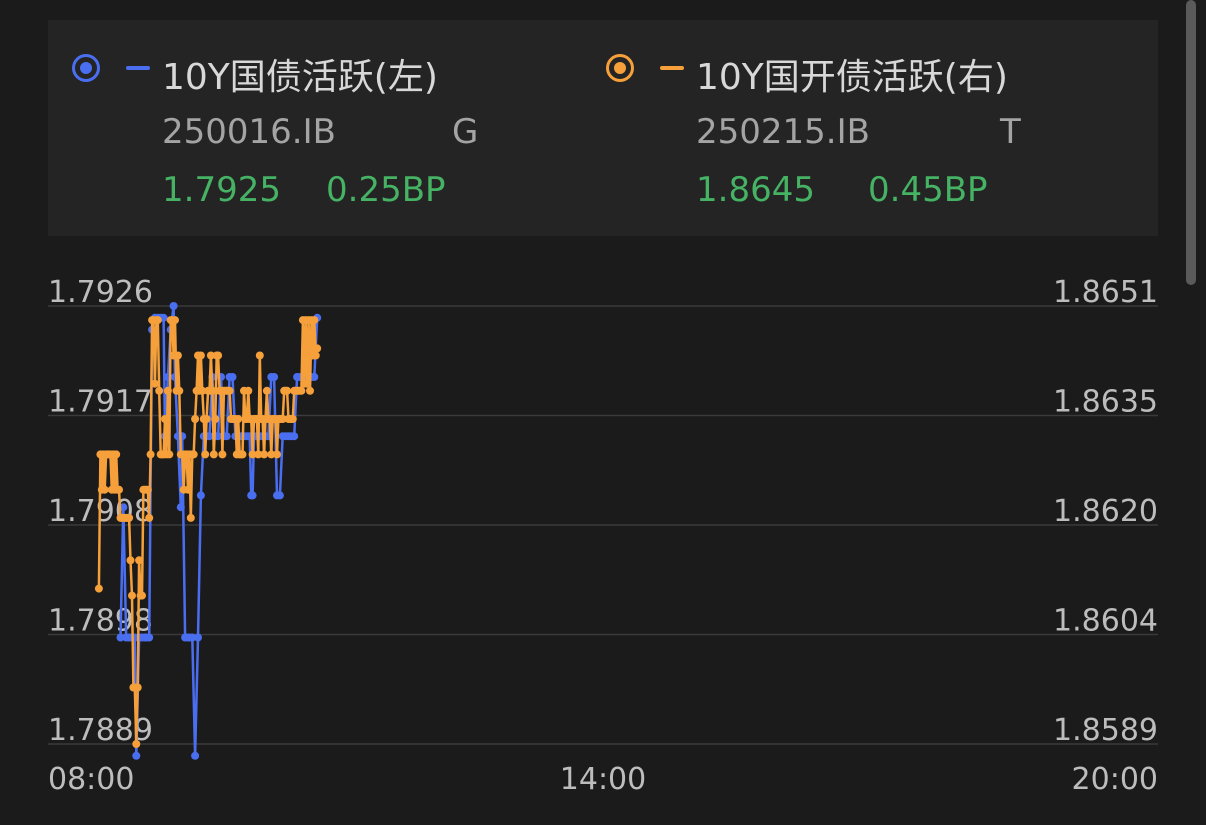  I want to click on y-right-tick-label: 1.8604, so click(1105, 621).